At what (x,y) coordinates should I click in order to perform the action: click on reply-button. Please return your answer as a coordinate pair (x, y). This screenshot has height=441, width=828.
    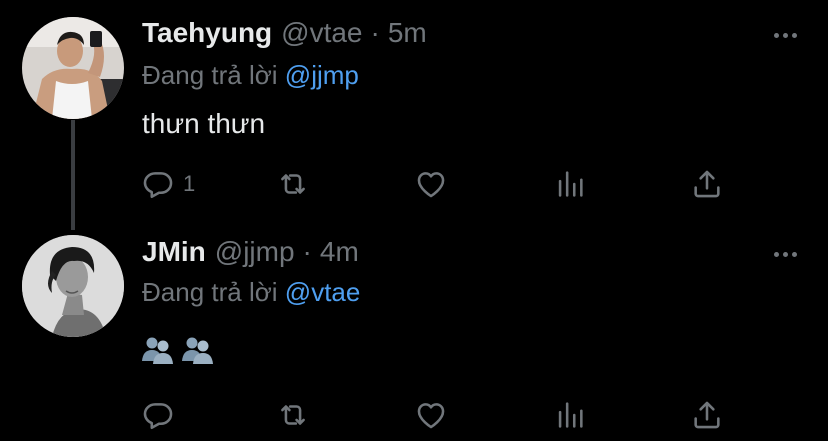
    Looking at the image, I should click on (162, 415).